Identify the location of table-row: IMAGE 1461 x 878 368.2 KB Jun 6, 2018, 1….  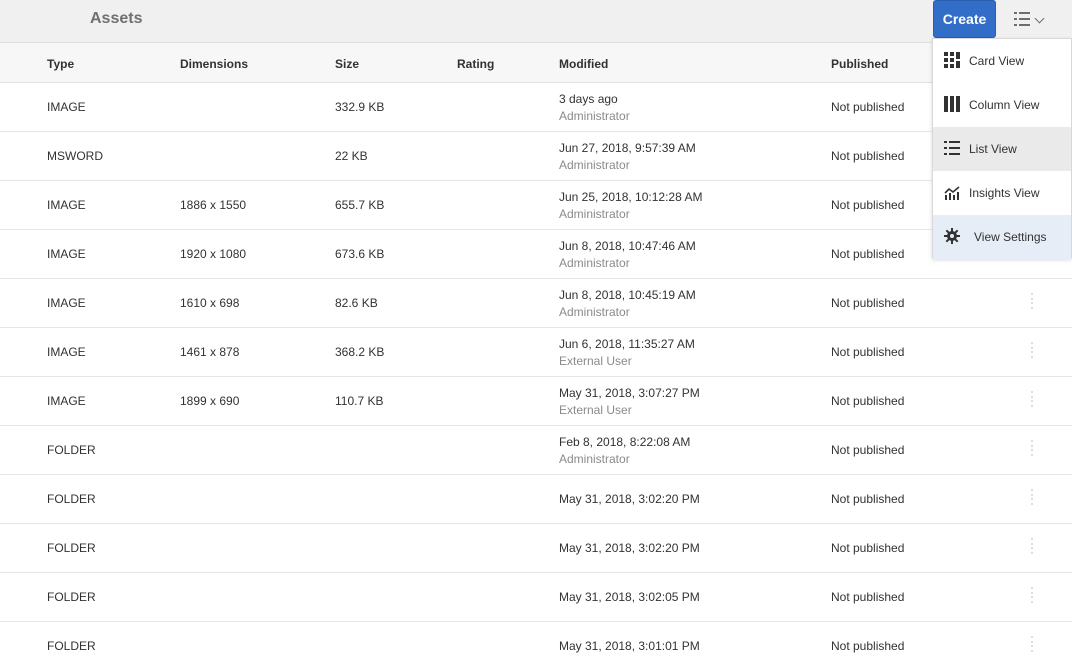
(536, 352).